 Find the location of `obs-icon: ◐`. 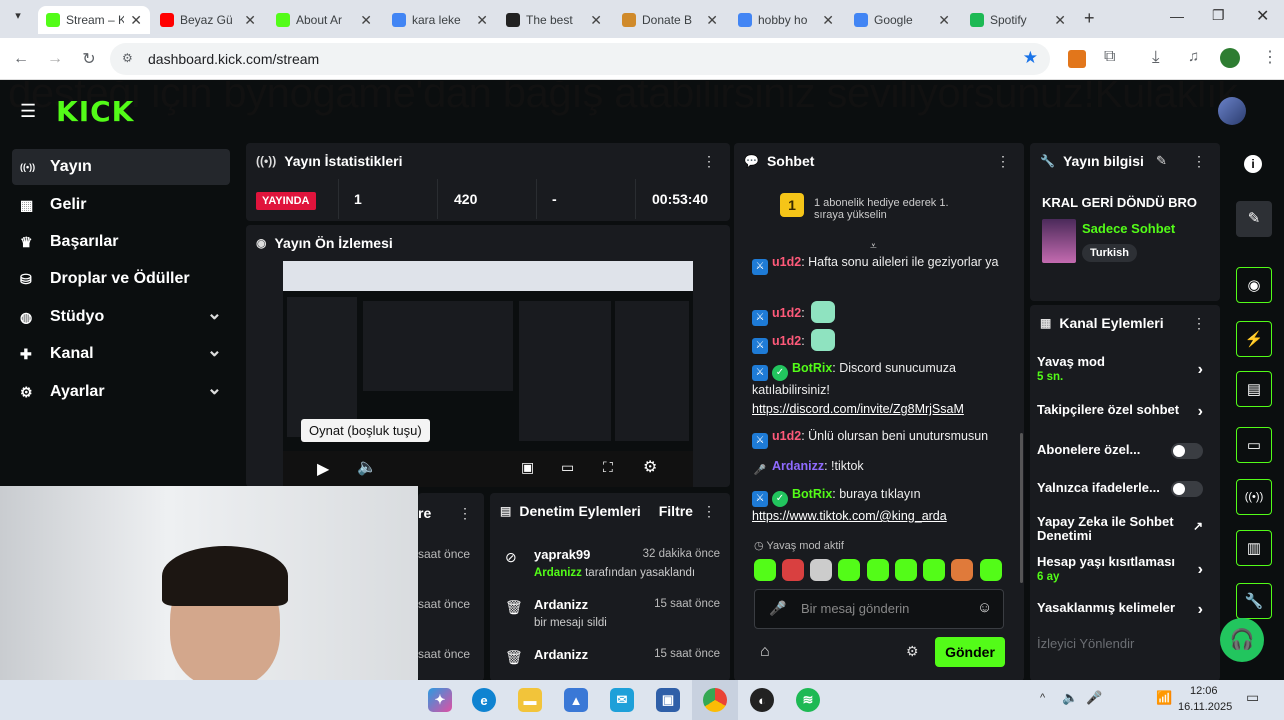

obs-icon: ◐ is located at coordinates (762, 700).